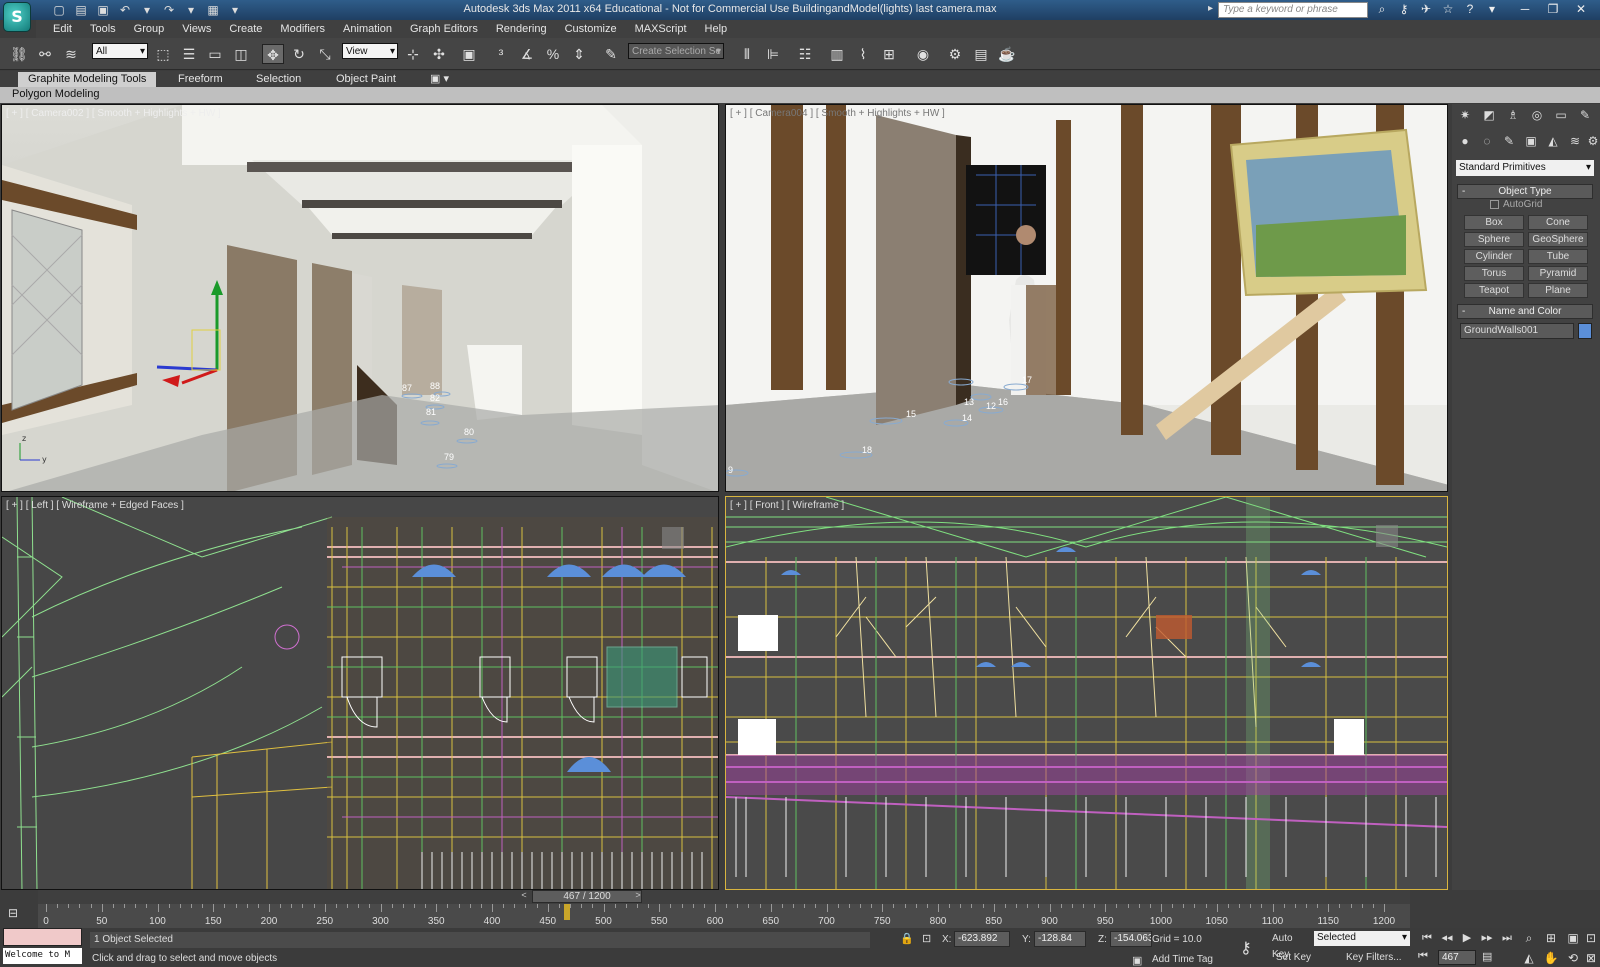  I want to click on save-file-icon: ▣, so click(103, 10).